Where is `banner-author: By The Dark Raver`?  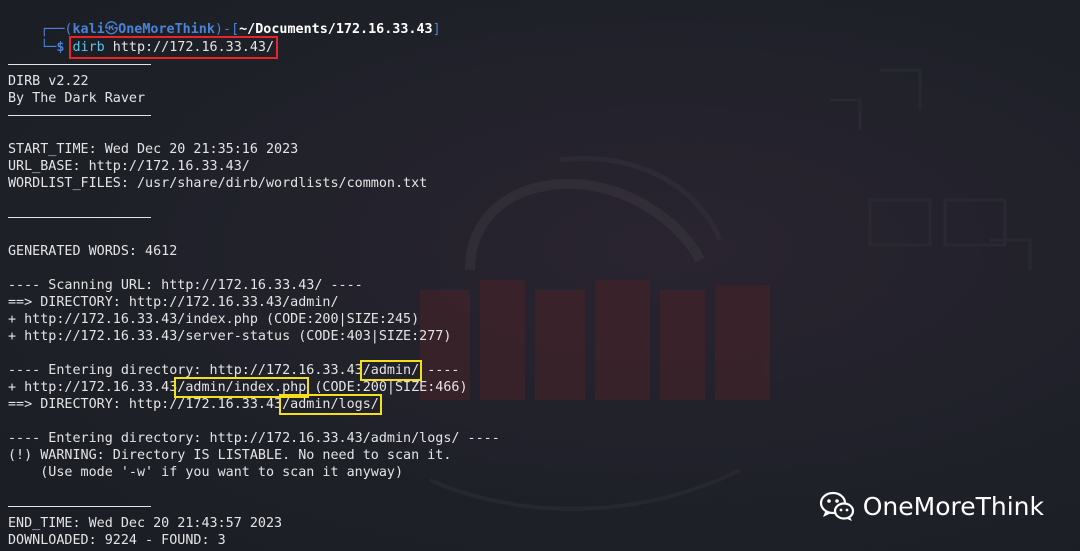
banner-author: By The Dark Raver is located at coordinates (77, 98).